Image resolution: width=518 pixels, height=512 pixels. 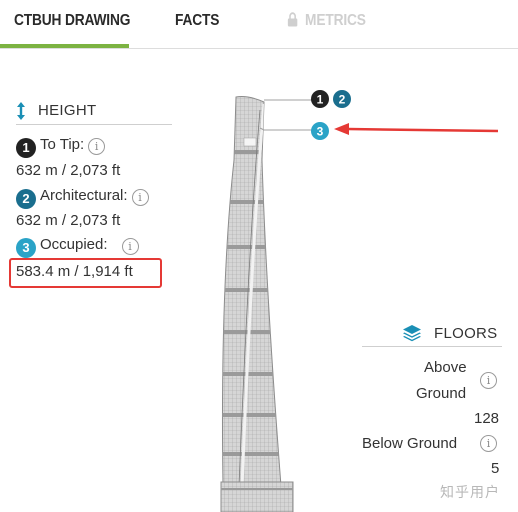 I want to click on architectural-label: Architectural:, so click(x=84, y=195).